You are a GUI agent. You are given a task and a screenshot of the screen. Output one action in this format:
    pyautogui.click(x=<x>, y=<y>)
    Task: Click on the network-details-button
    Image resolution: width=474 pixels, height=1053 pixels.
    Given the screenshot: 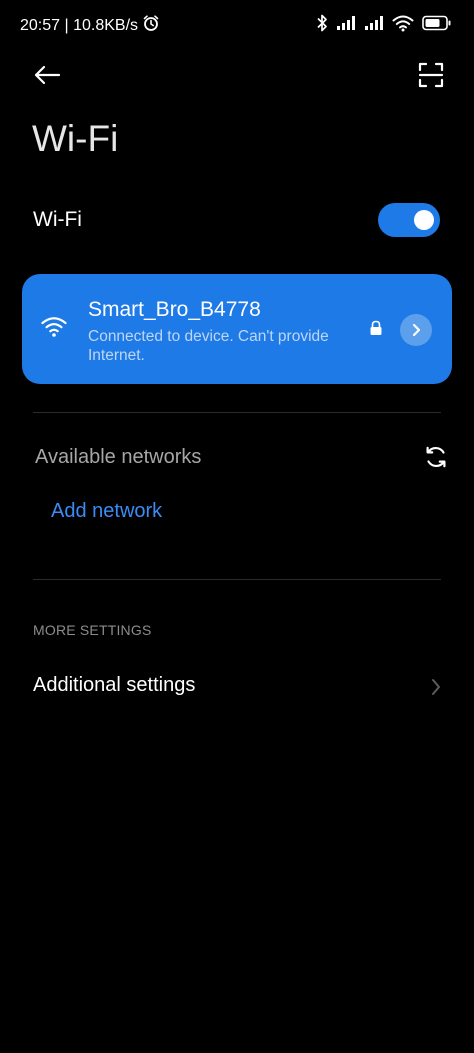 What is the action you would take?
    pyautogui.click(x=416, y=330)
    